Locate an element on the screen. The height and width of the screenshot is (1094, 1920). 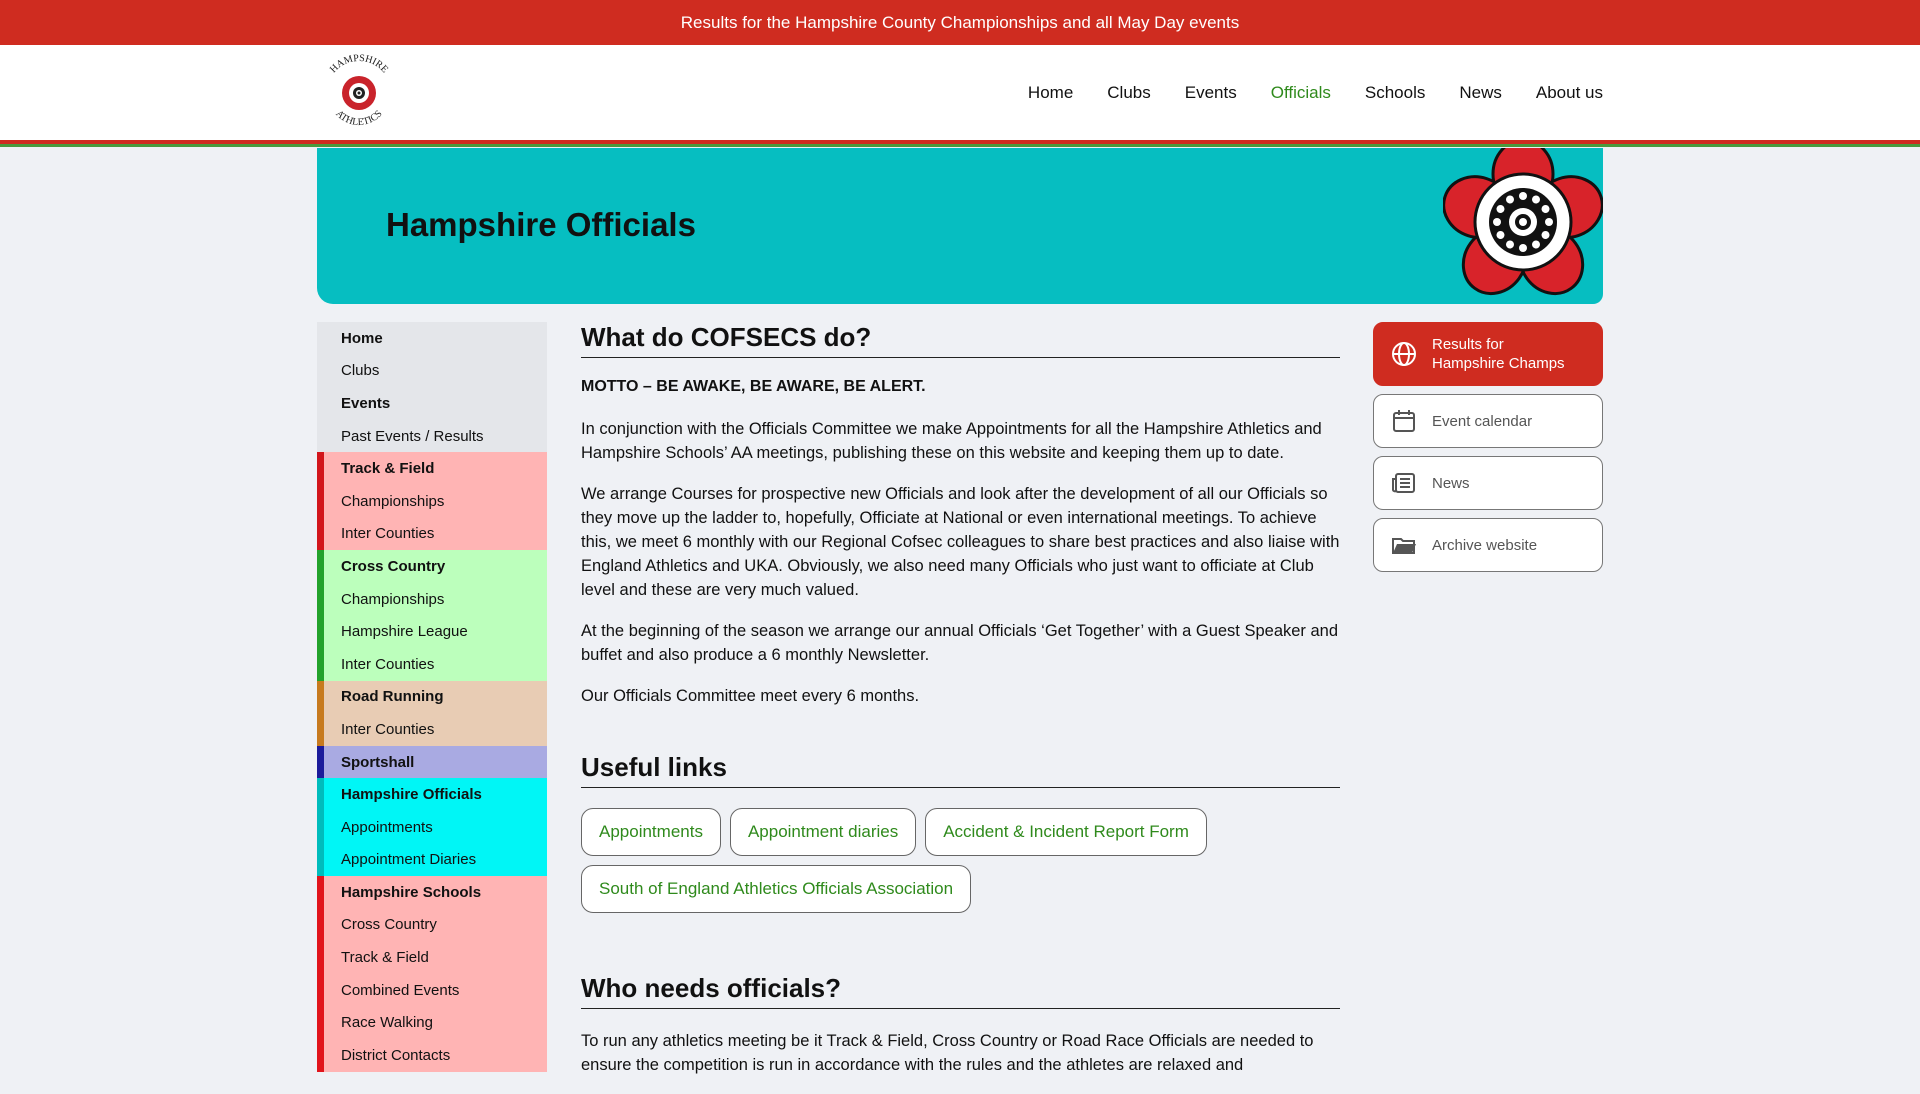
sidebar-item-district-contacts: District Contacts is located at coordinates (432, 1055).